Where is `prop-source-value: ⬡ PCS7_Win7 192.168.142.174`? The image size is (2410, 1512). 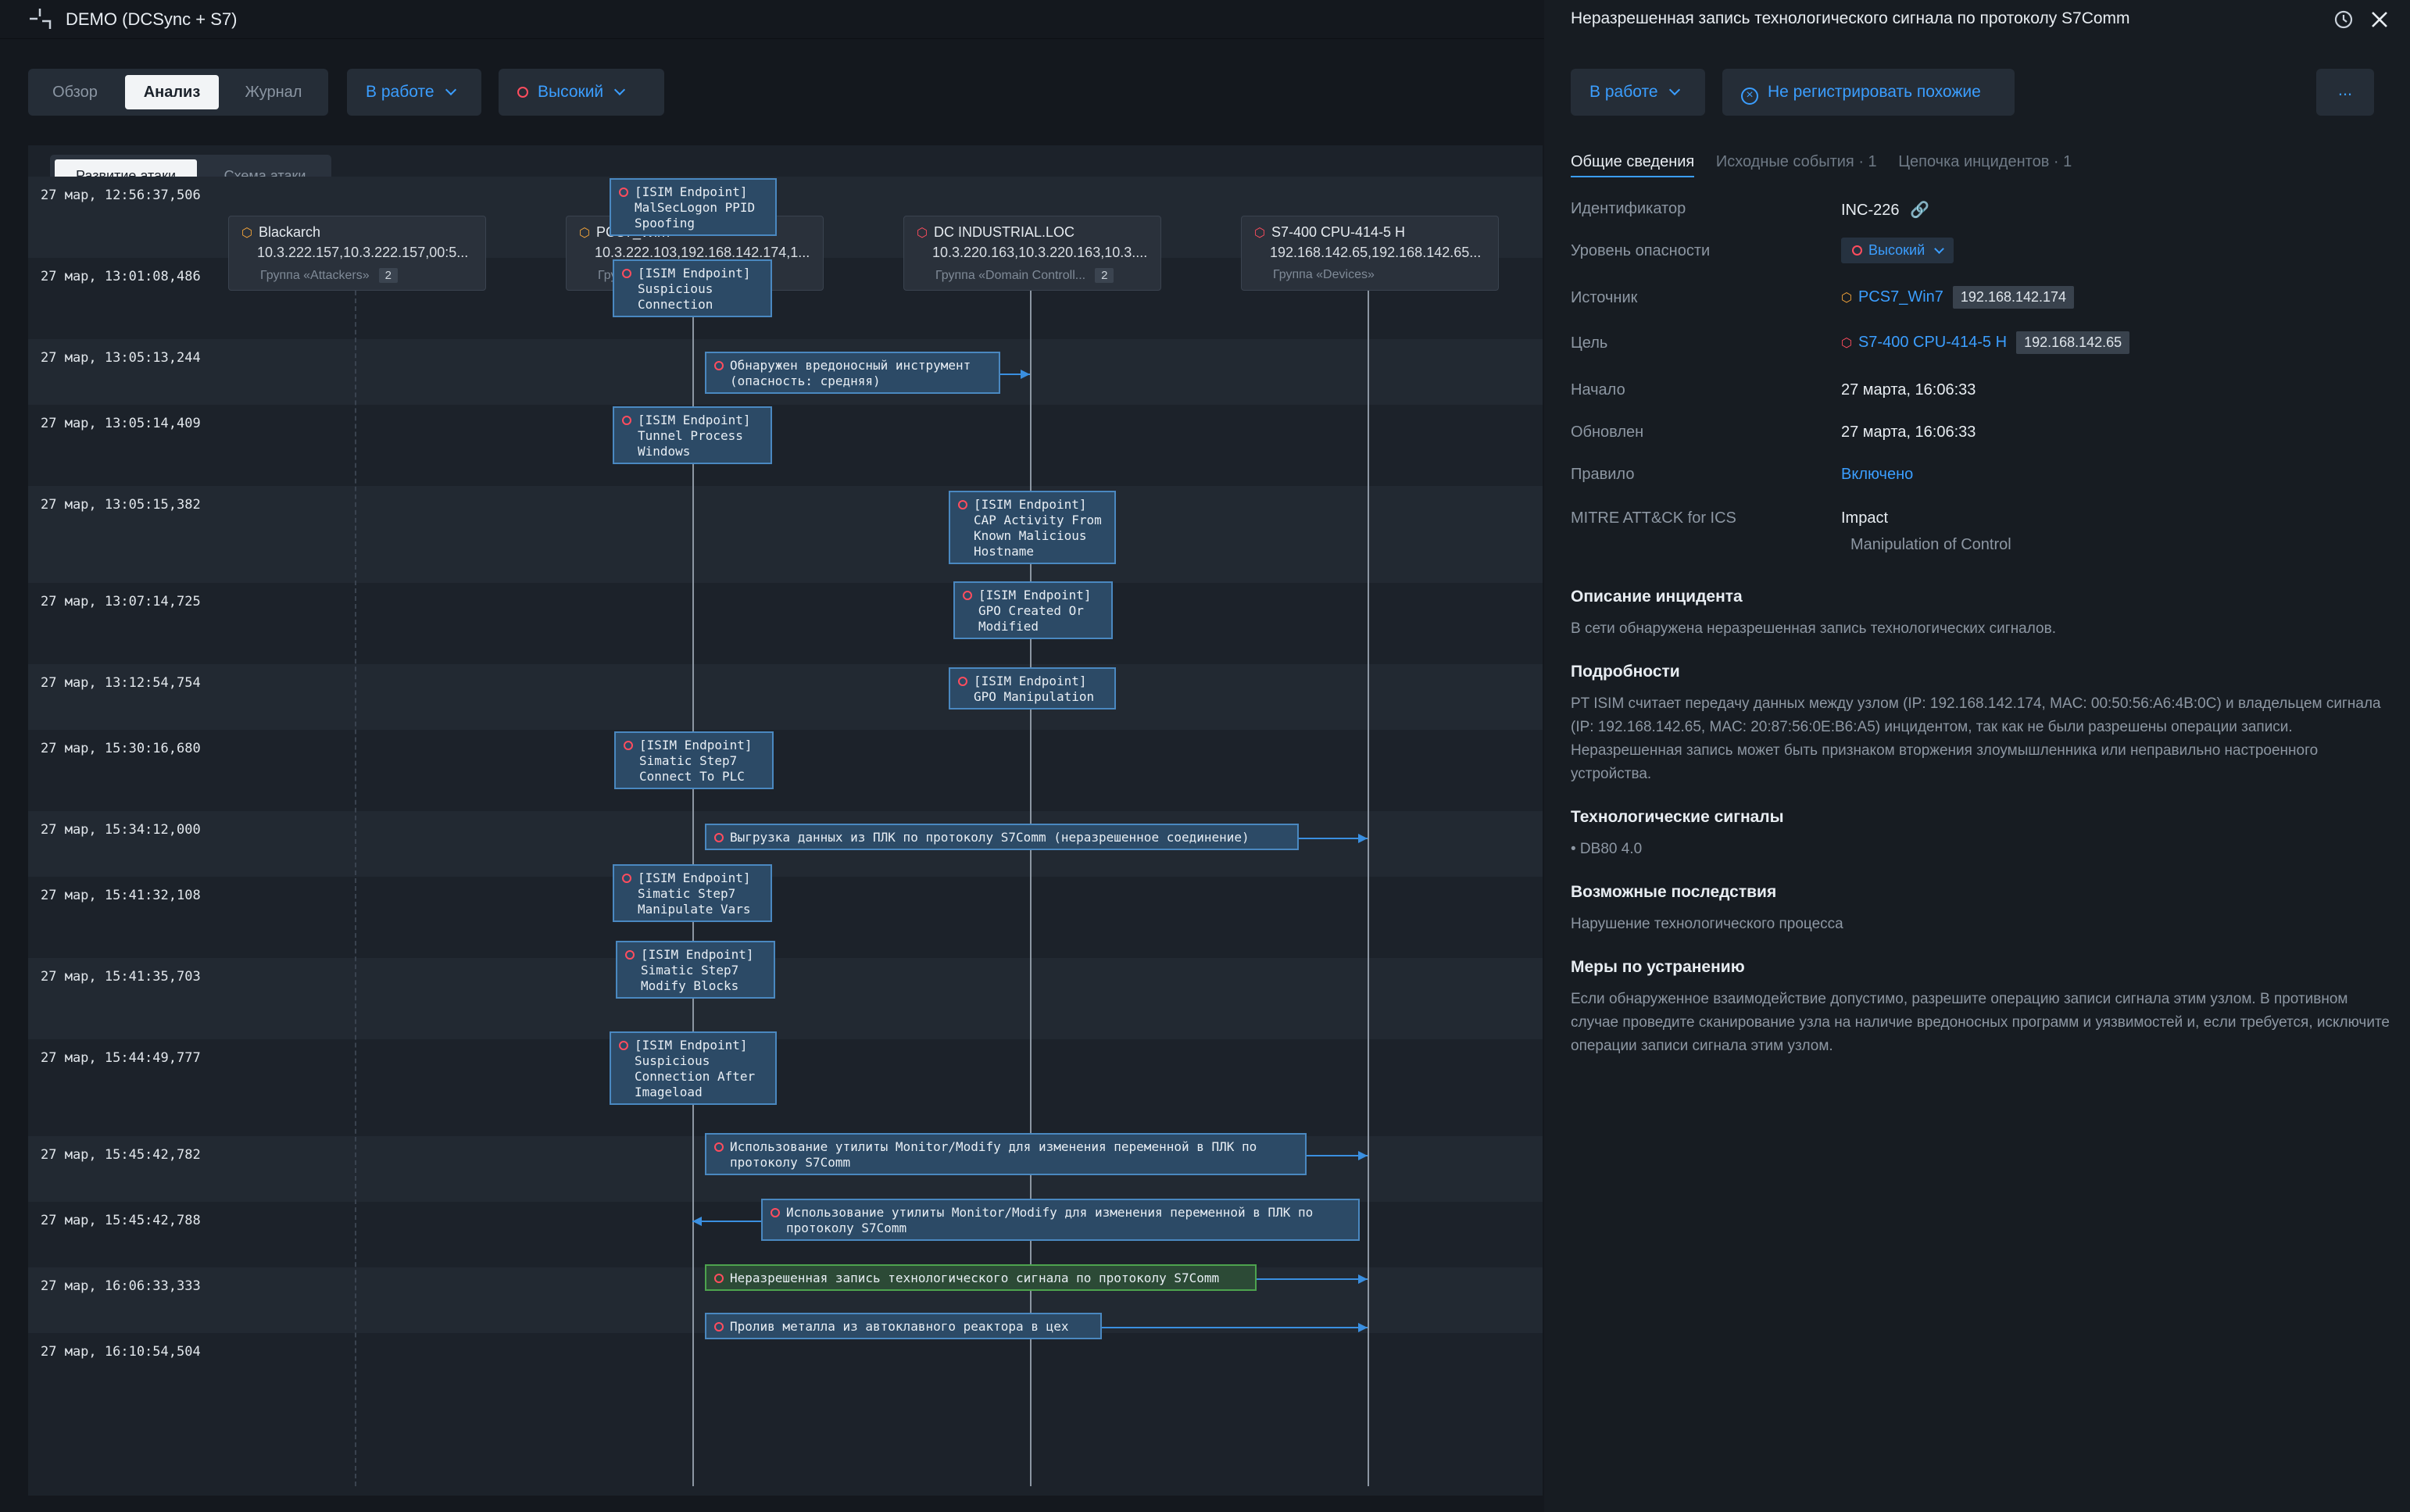
prop-source-value: ⬡ PCS7_Win7 192.168.142.174 is located at coordinates (1958, 297).